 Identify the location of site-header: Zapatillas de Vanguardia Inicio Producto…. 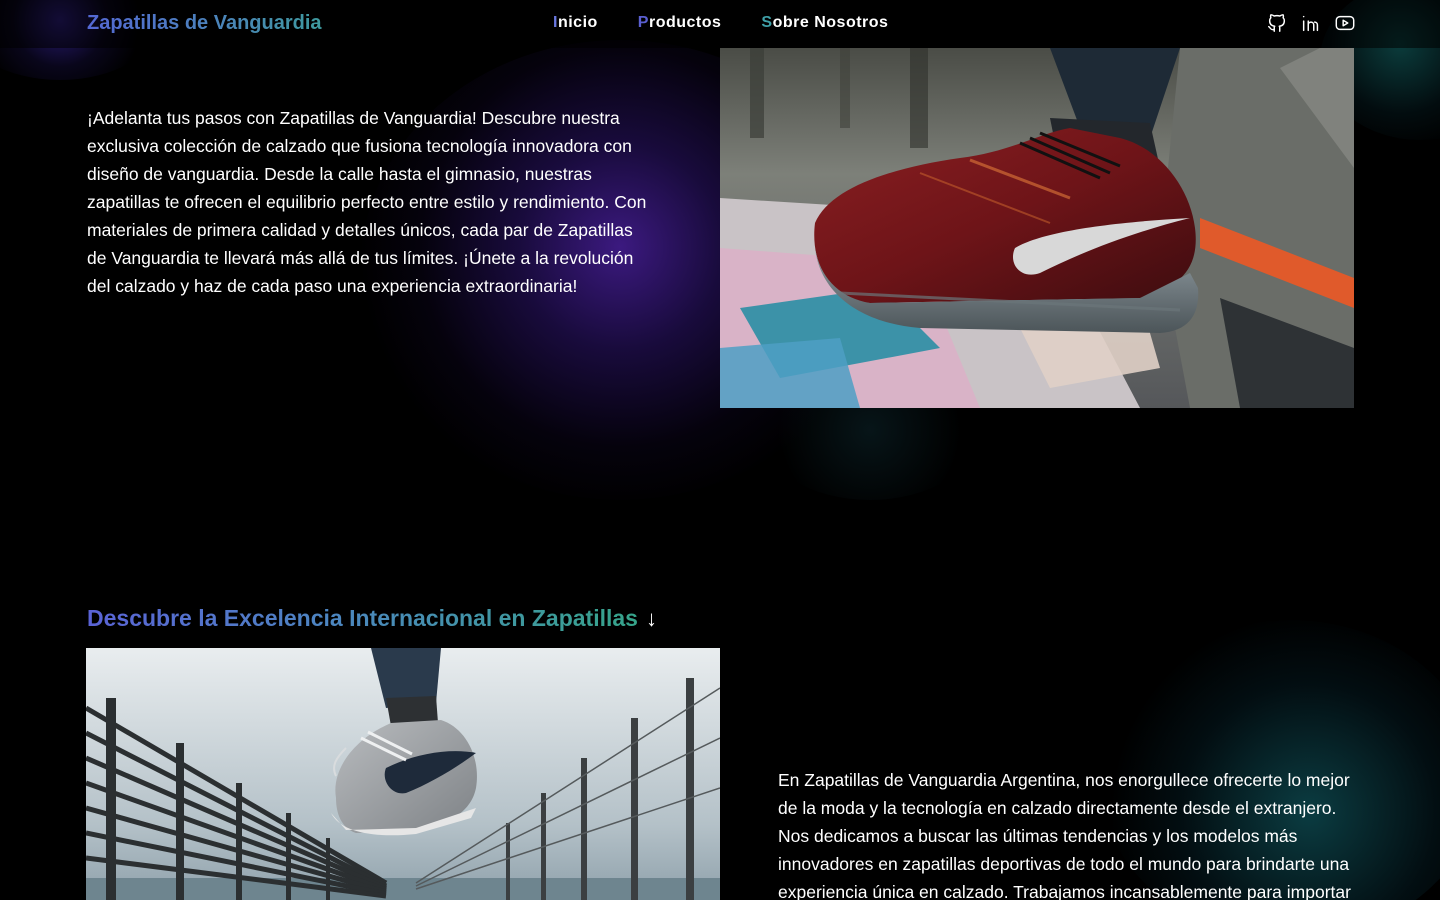
(720, 24).